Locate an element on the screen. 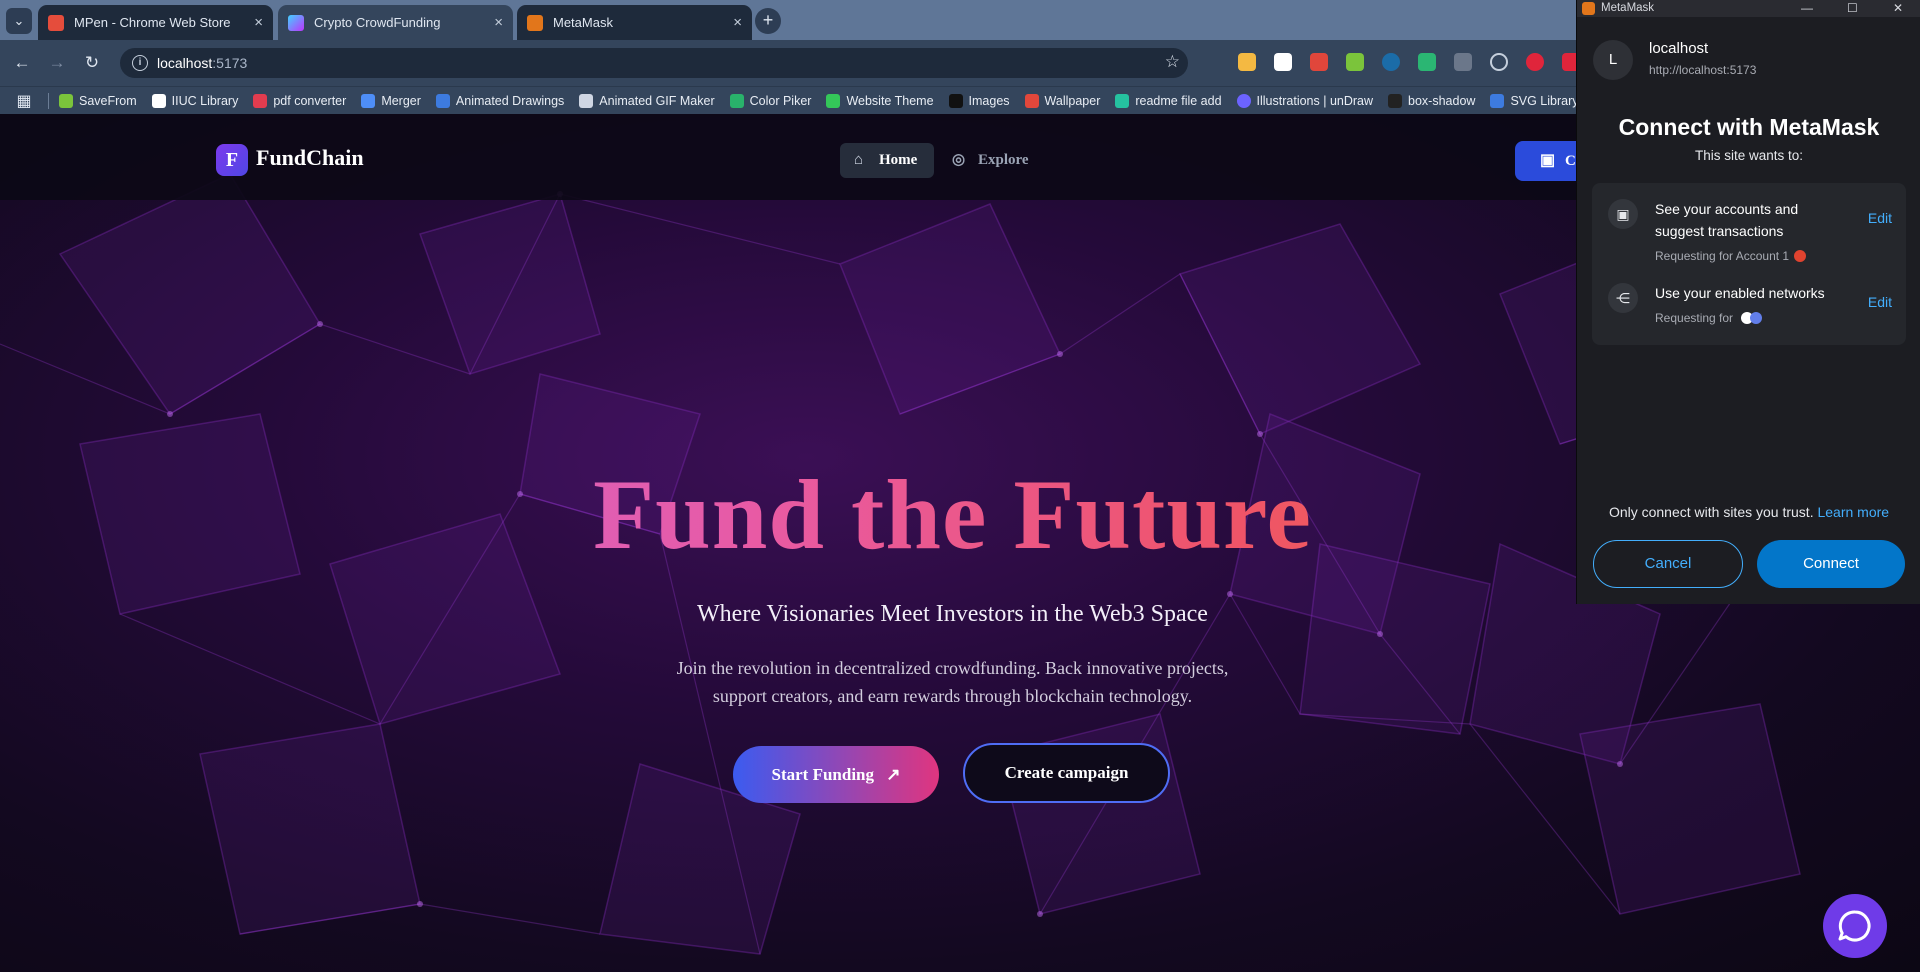 The height and width of the screenshot is (972, 1920). bookmark-wallpaper: Wallpaper is located at coordinates (1062, 100).